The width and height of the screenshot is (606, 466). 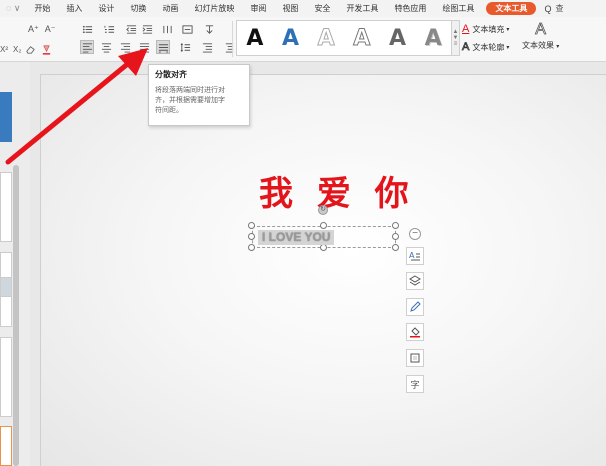 What do you see at coordinates (13, 8) in the screenshot?
I see `quick-access-toolbar: ◌ ∨` at bounding box center [13, 8].